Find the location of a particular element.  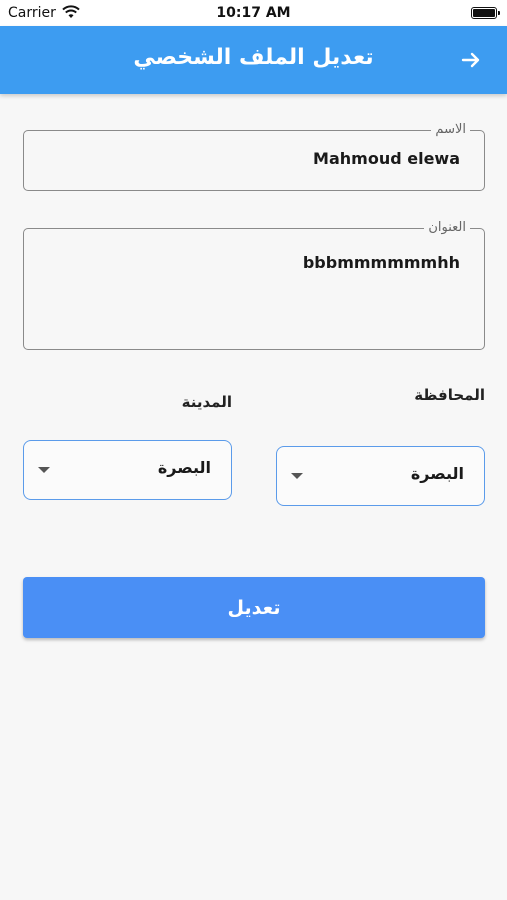

address-label: العنوان is located at coordinates (447, 228).